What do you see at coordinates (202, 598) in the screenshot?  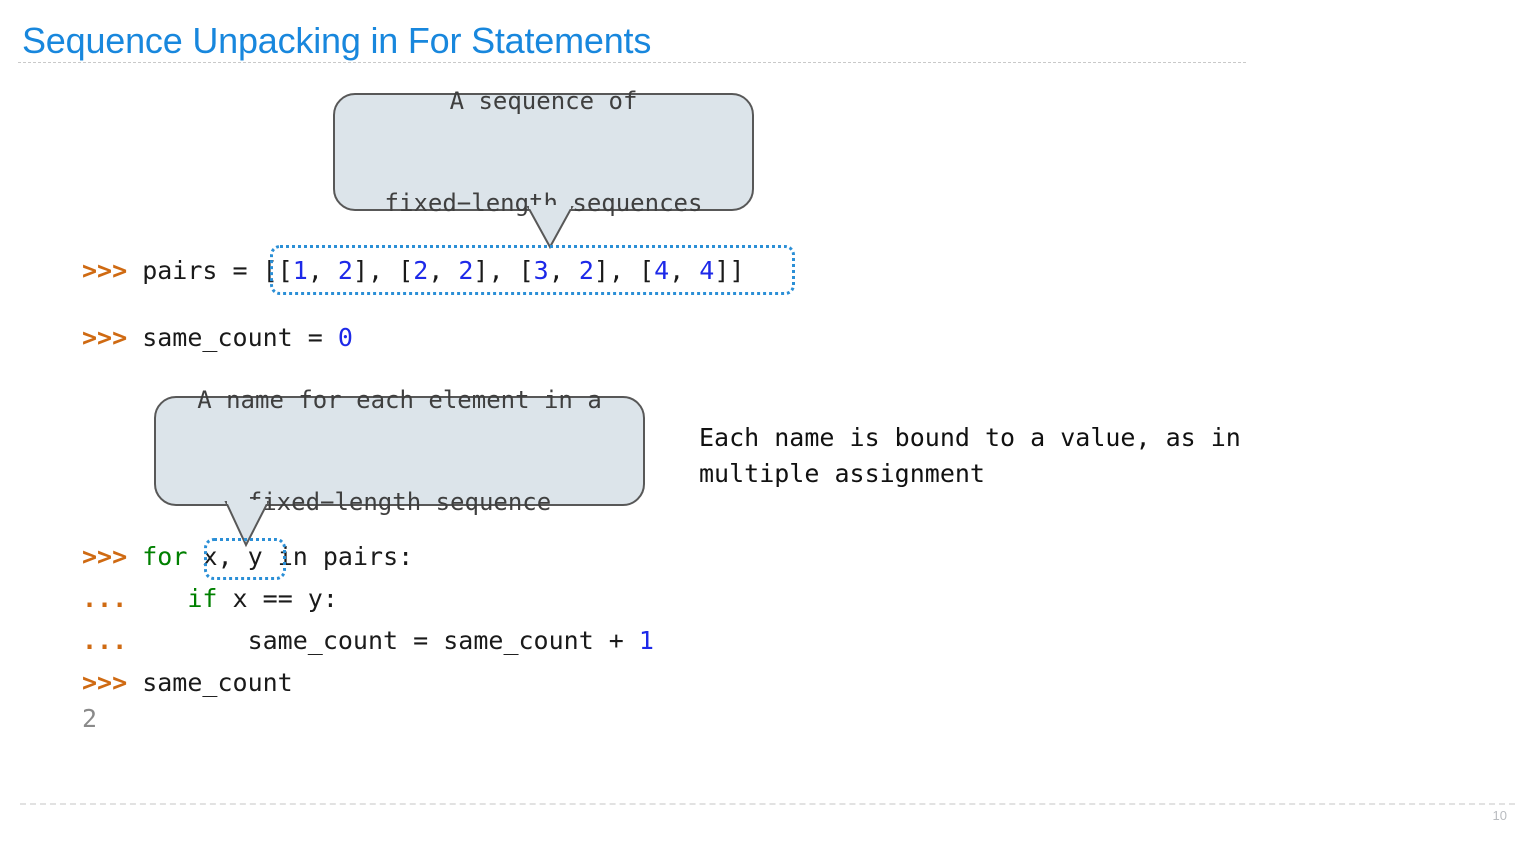 I see `if-keyword: if` at bounding box center [202, 598].